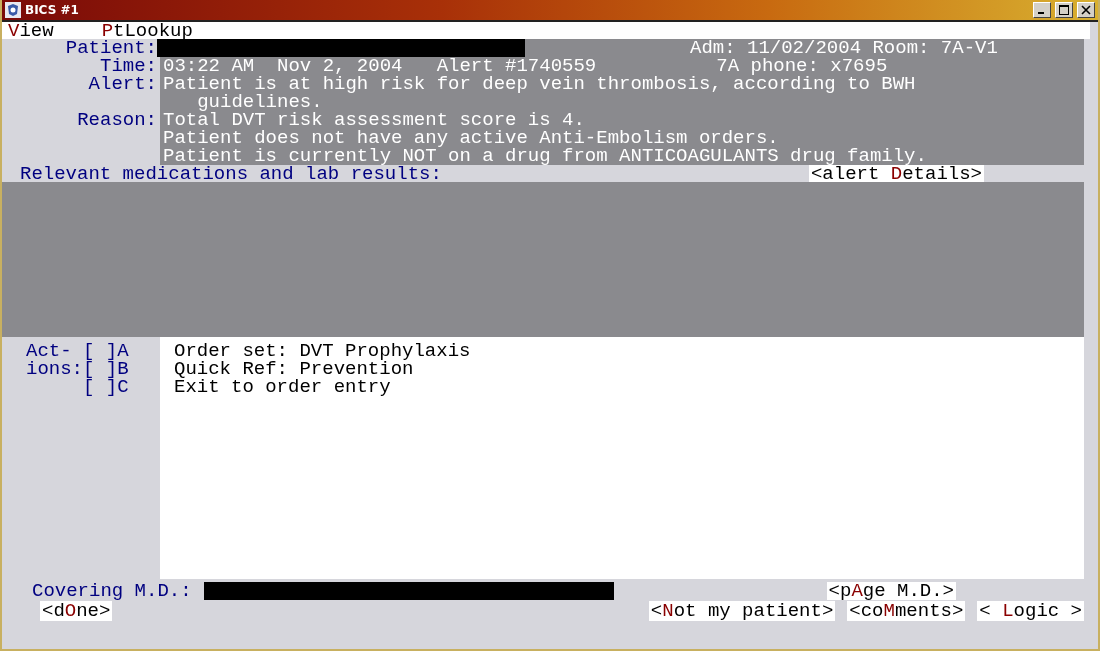  Describe the element at coordinates (545, 156) in the screenshot. I see `reason-line: Patient is currently NOT on a drug from ANTICOAGULANTS drug family.` at that location.